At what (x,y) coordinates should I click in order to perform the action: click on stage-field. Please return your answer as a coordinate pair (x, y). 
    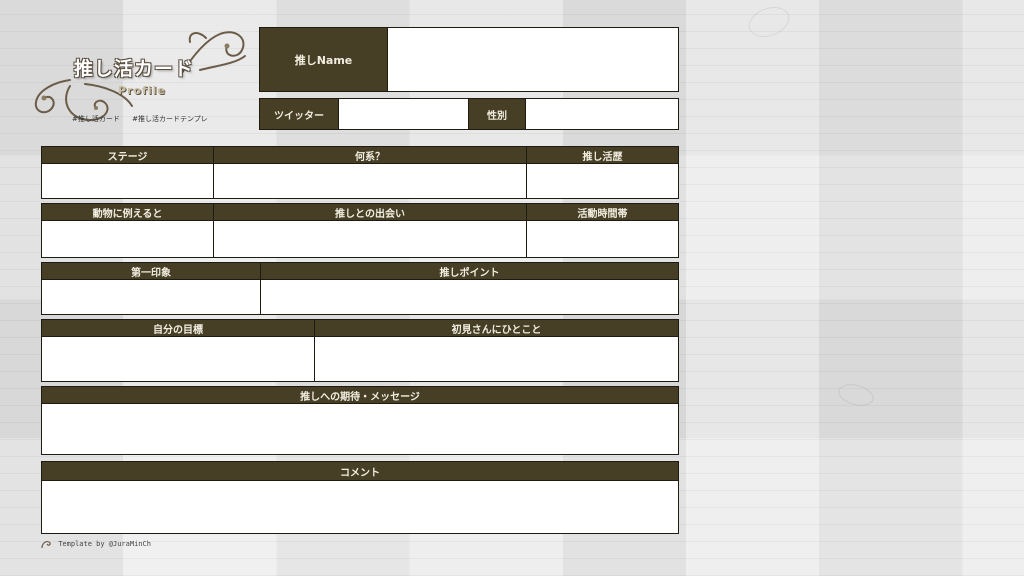
    Looking at the image, I should click on (127, 181).